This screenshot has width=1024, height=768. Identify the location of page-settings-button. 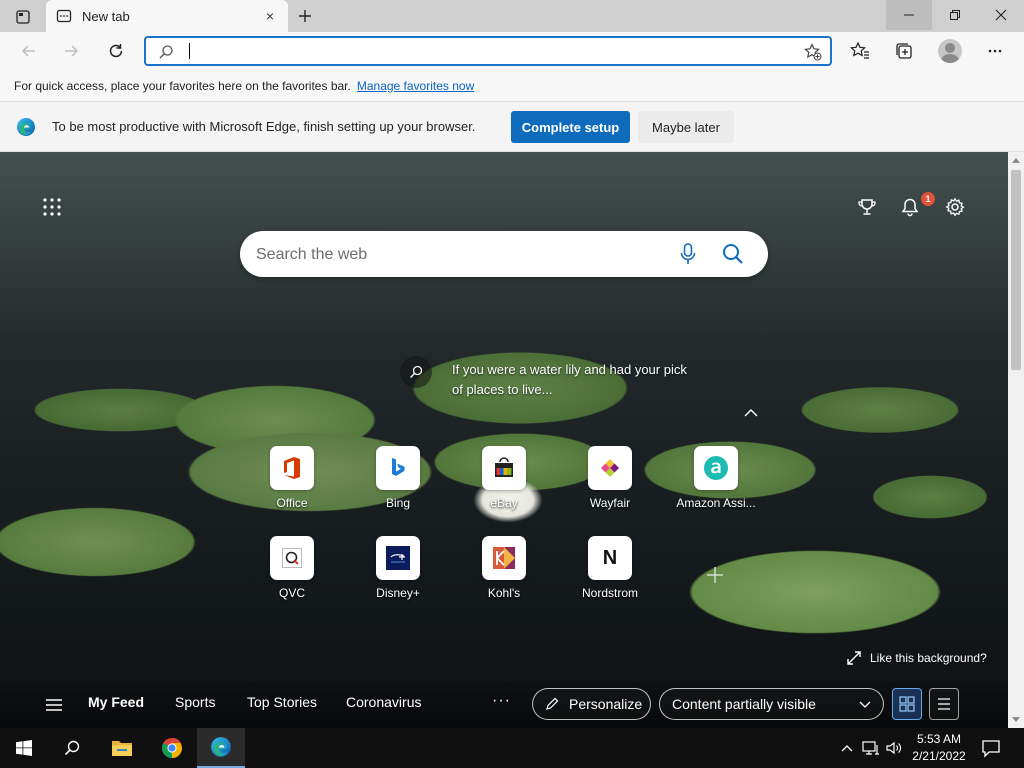
(955, 207).